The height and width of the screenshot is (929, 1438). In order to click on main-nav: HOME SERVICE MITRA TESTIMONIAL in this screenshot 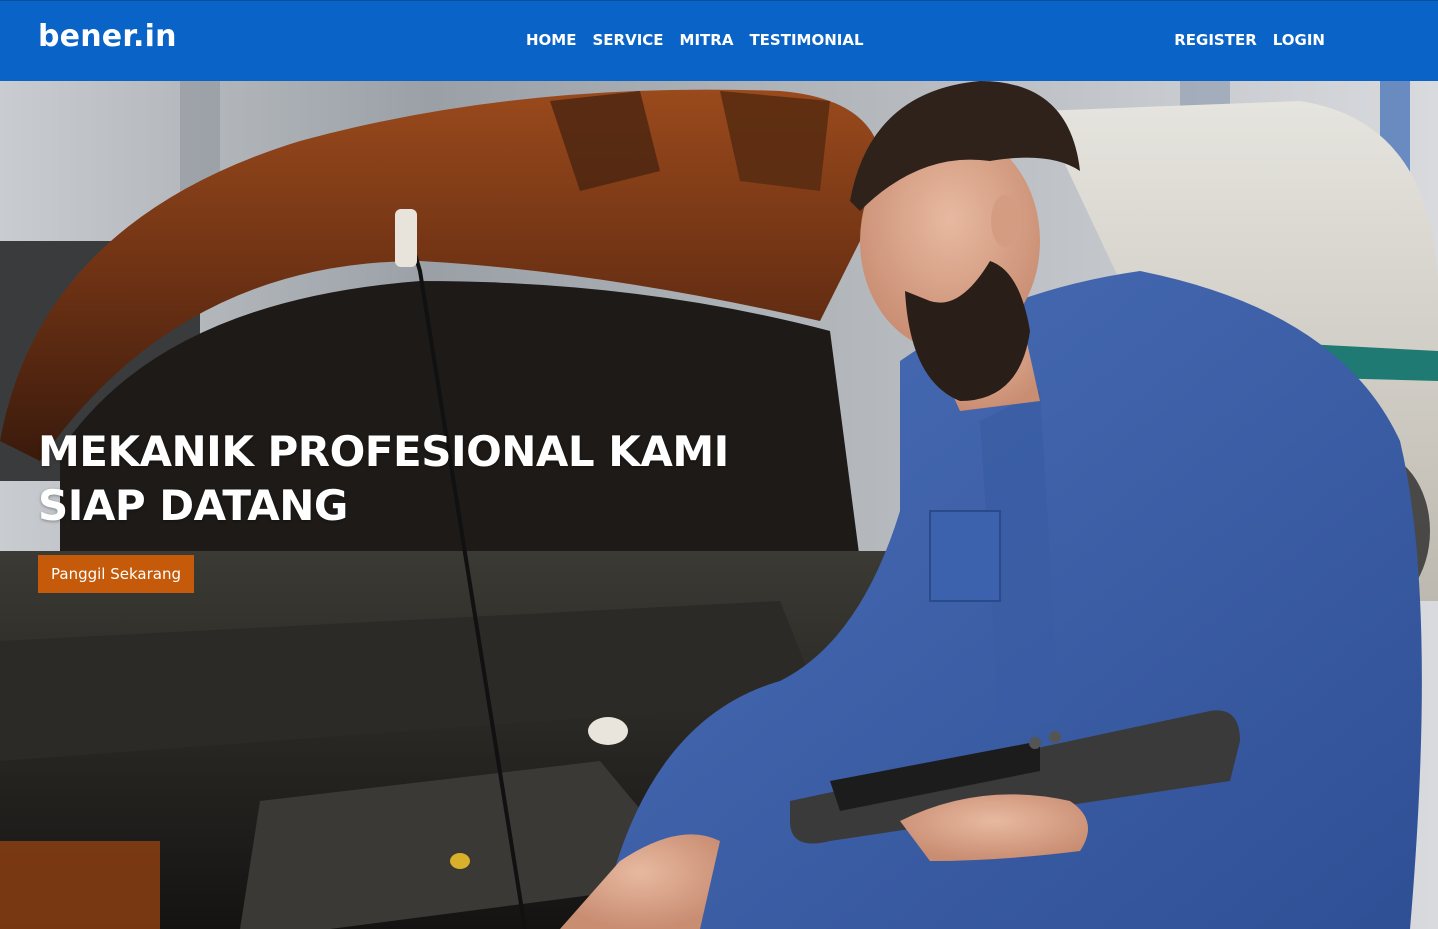, I will do `click(695, 40)`.